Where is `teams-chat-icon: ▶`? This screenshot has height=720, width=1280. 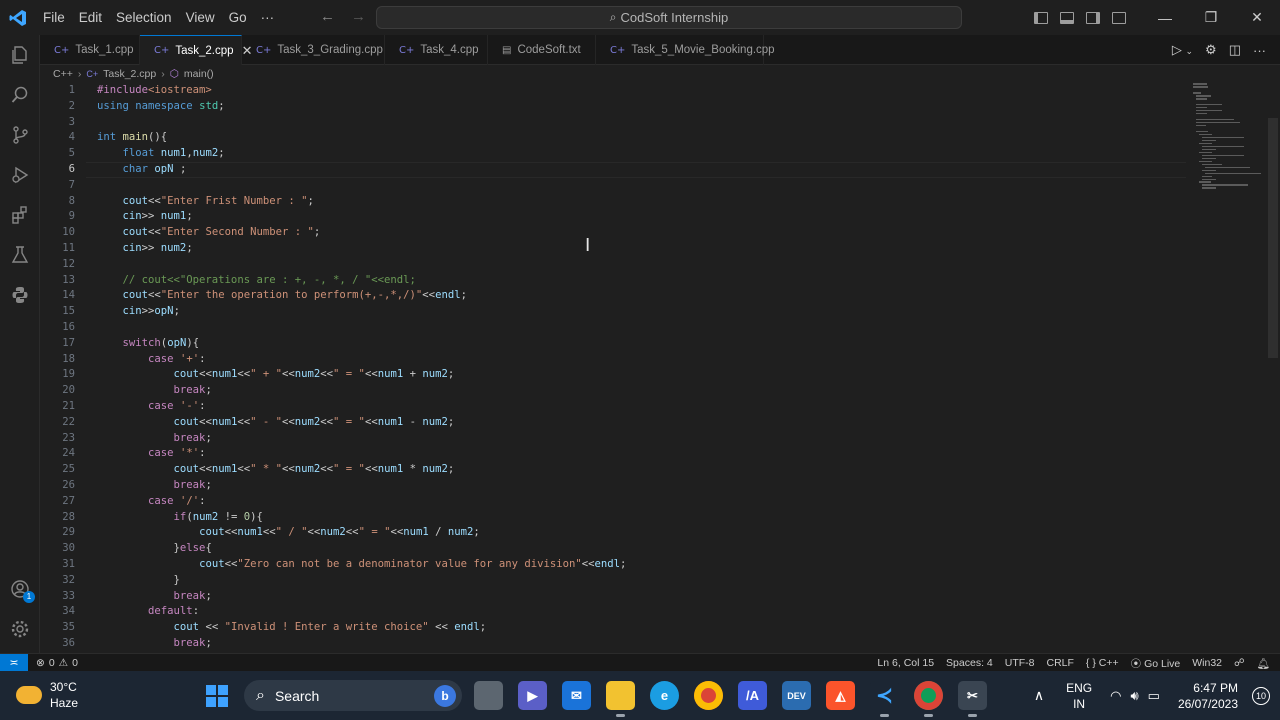 teams-chat-icon: ▶ is located at coordinates (532, 695).